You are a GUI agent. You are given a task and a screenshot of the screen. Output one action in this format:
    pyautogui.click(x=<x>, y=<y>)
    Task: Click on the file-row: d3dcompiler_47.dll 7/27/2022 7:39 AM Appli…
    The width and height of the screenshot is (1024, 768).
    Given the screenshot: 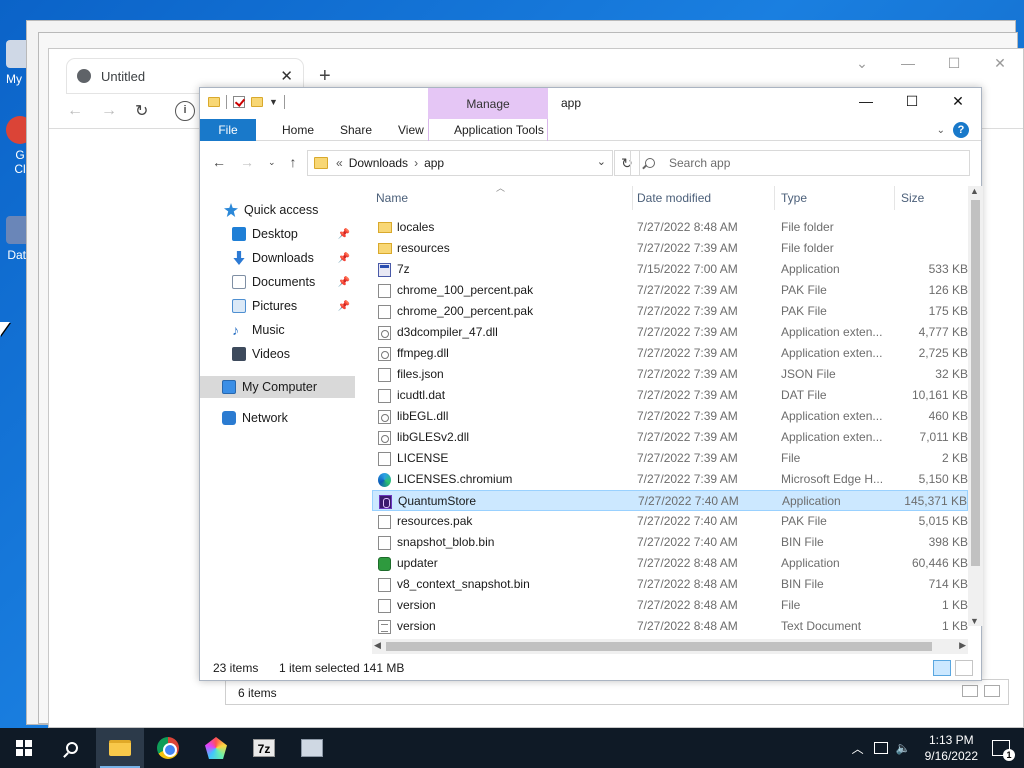 What is the action you would take?
    pyautogui.click(x=670, y=332)
    